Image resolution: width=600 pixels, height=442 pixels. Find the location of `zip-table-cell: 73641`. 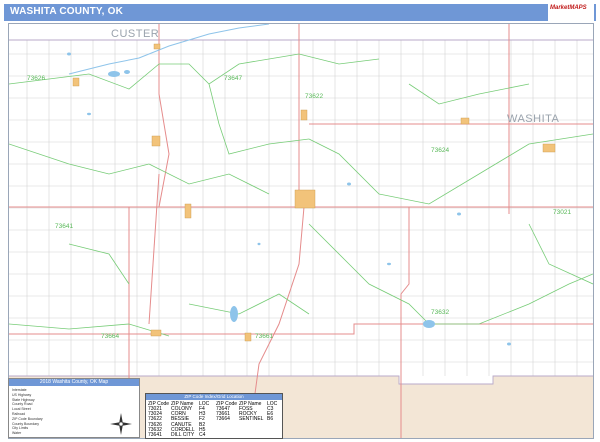

zip-table-cell: 73641 is located at coordinates (155, 435).